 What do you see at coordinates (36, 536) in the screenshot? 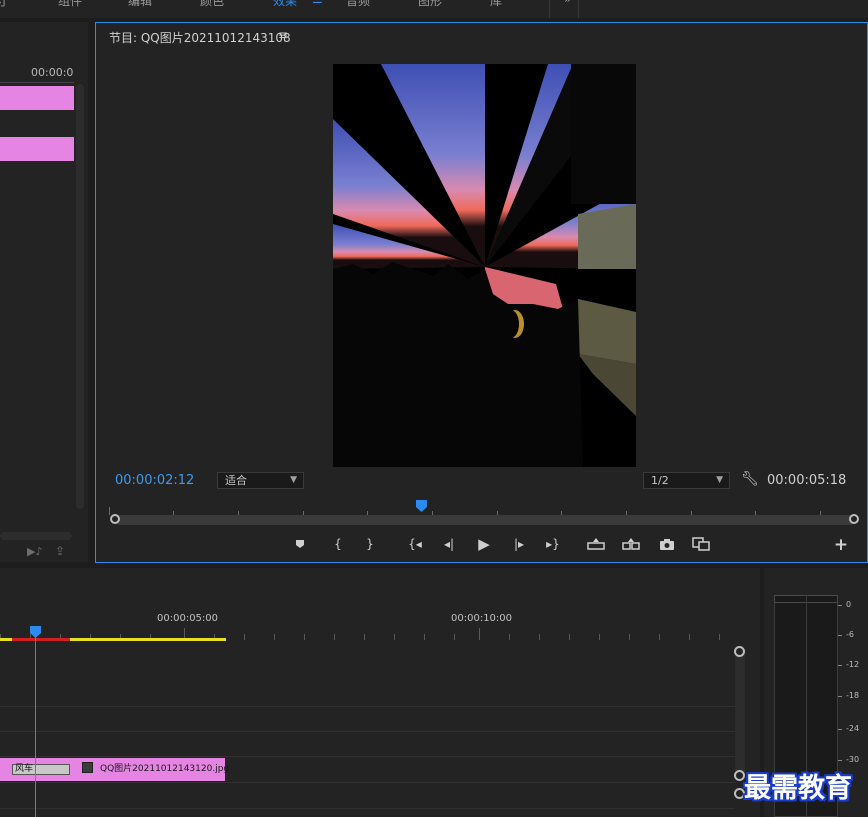
I see `source-horizontal-scrollbar` at bounding box center [36, 536].